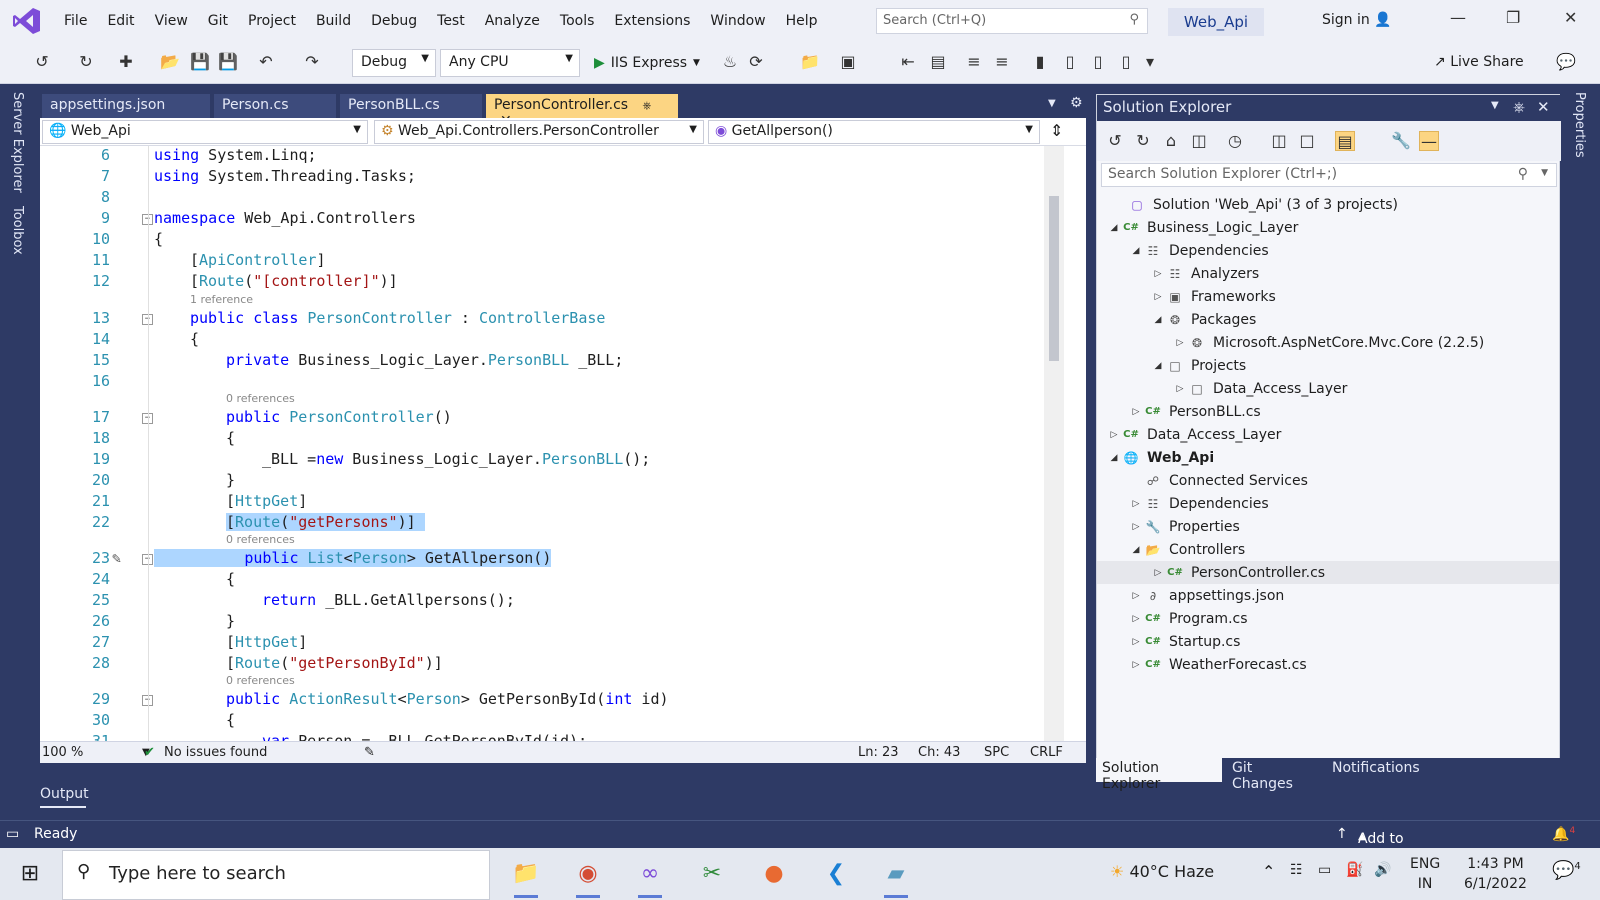  Describe the element at coordinates (272, 21) in the screenshot. I see `menu-project: Project` at that location.